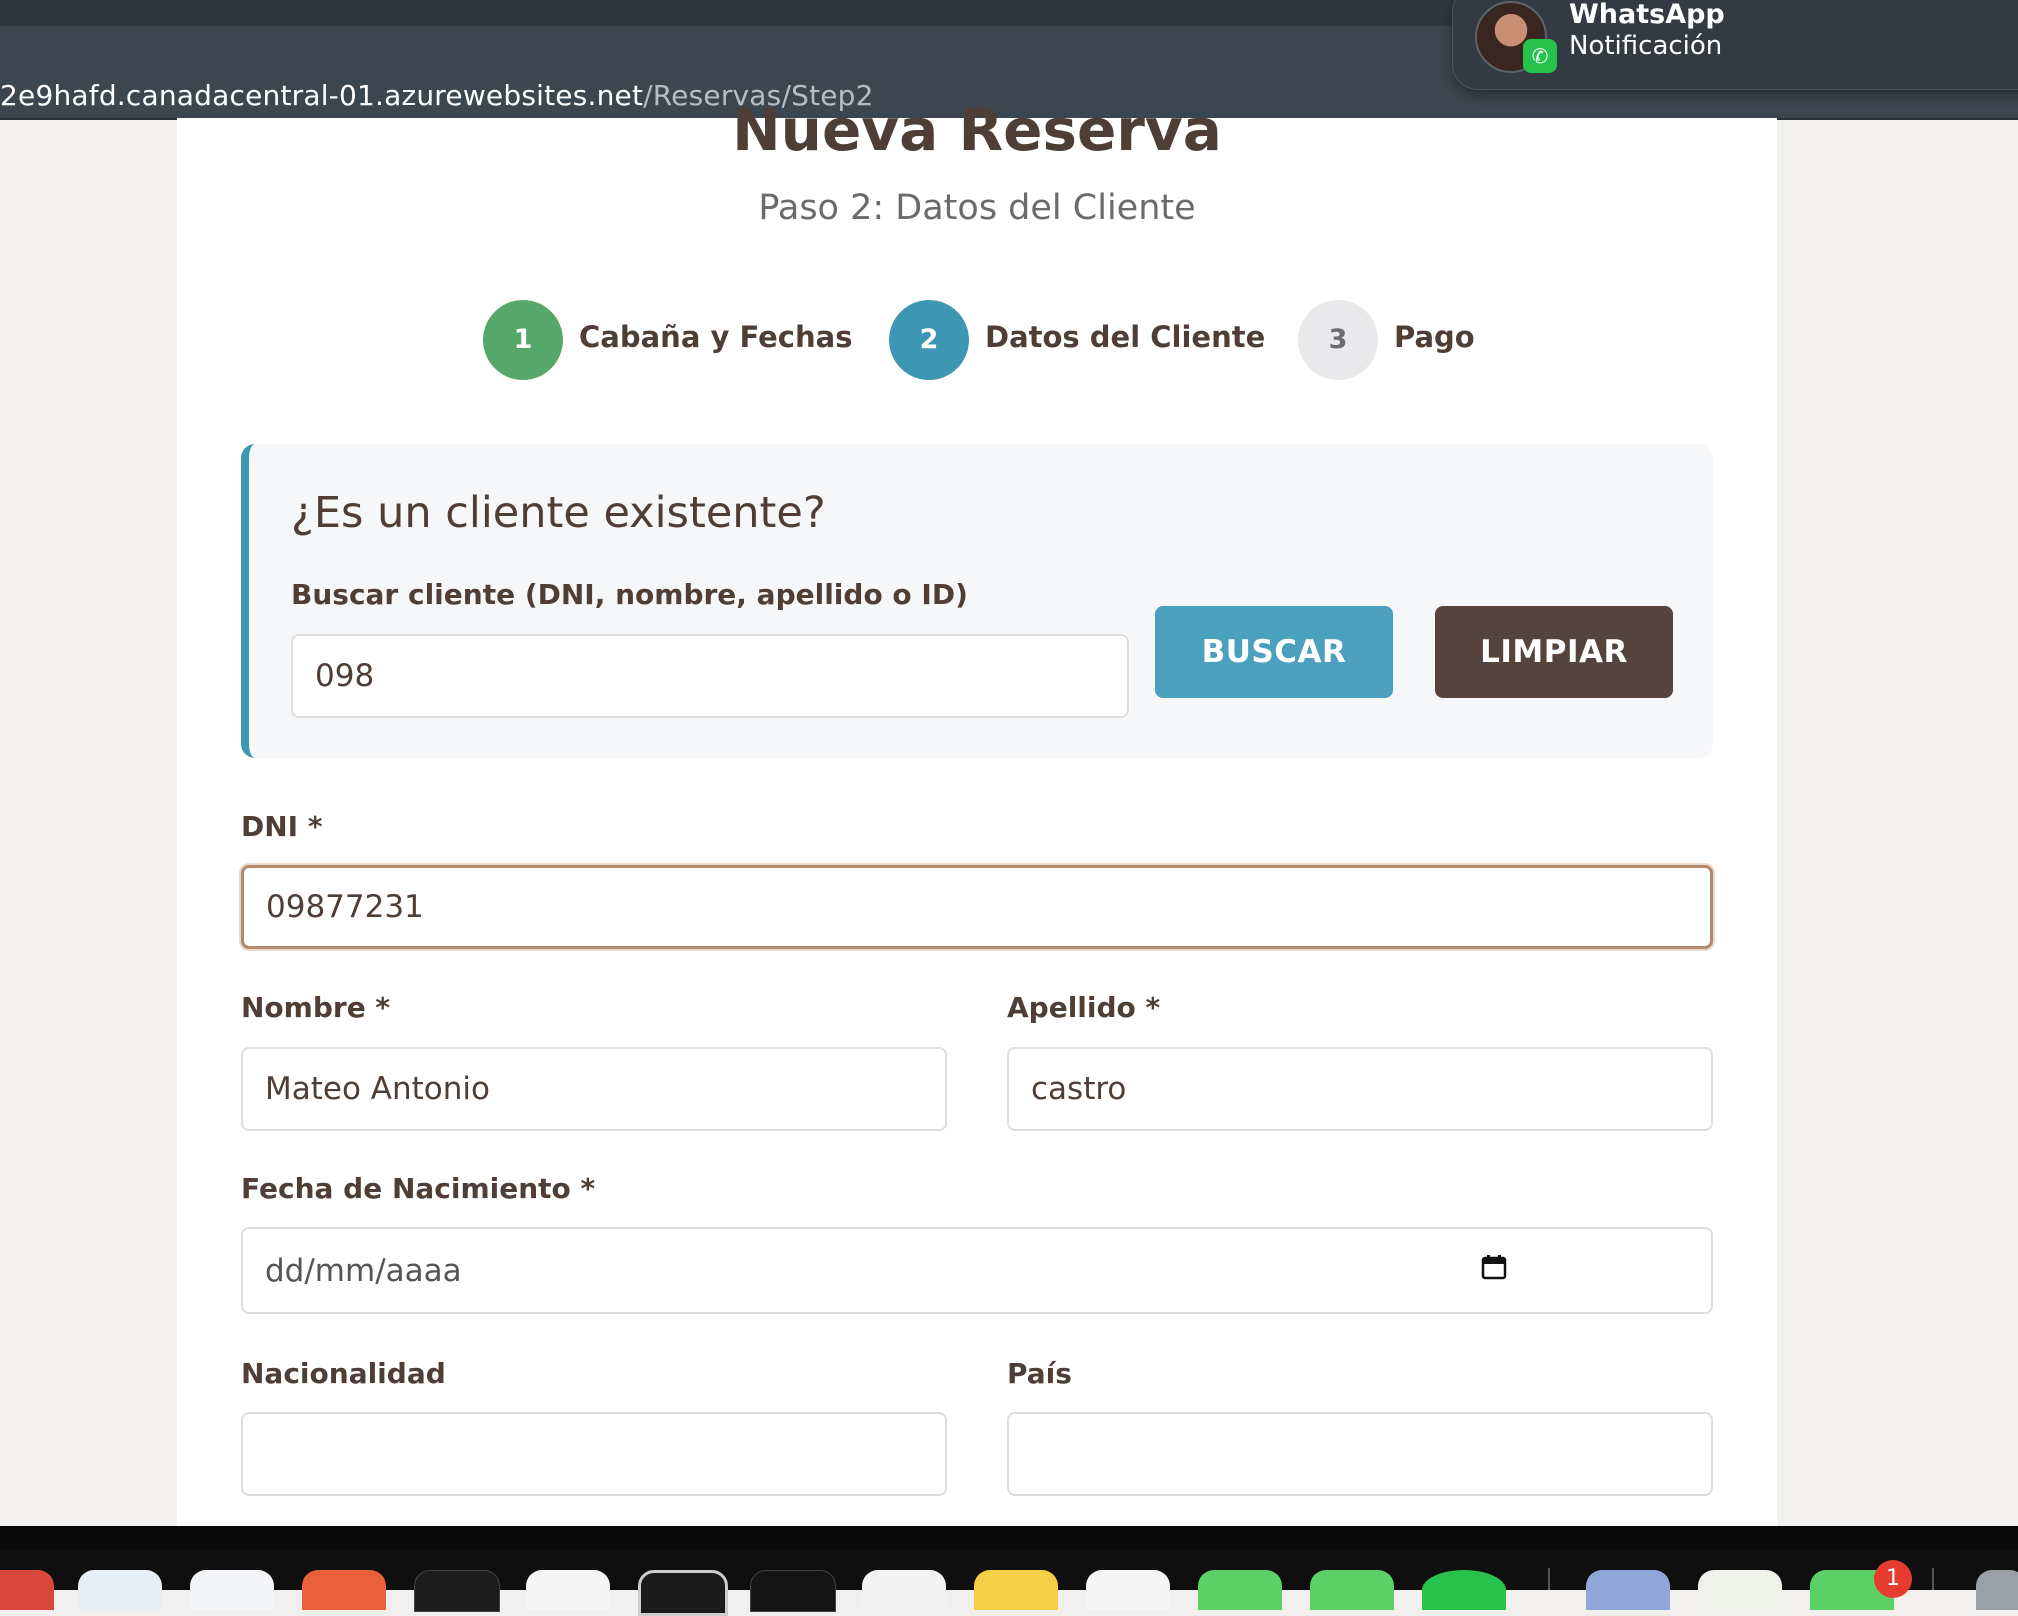 The height and width of the screenshot is (1616, 2018). I want to click on nombre-field, so click(594, 1089).